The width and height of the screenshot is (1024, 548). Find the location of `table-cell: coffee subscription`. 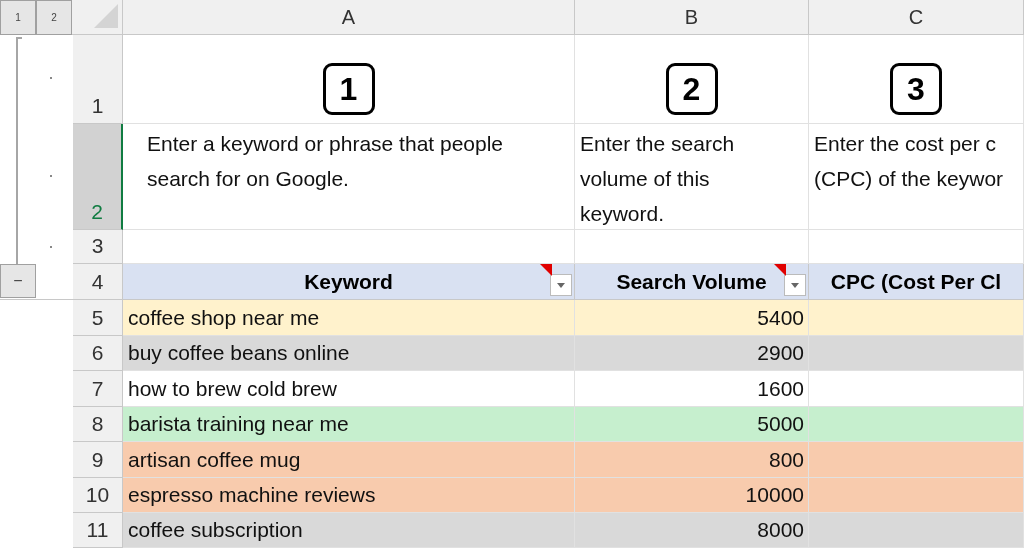

table-cell: coffee subscription is located at coordinates (349, 530).